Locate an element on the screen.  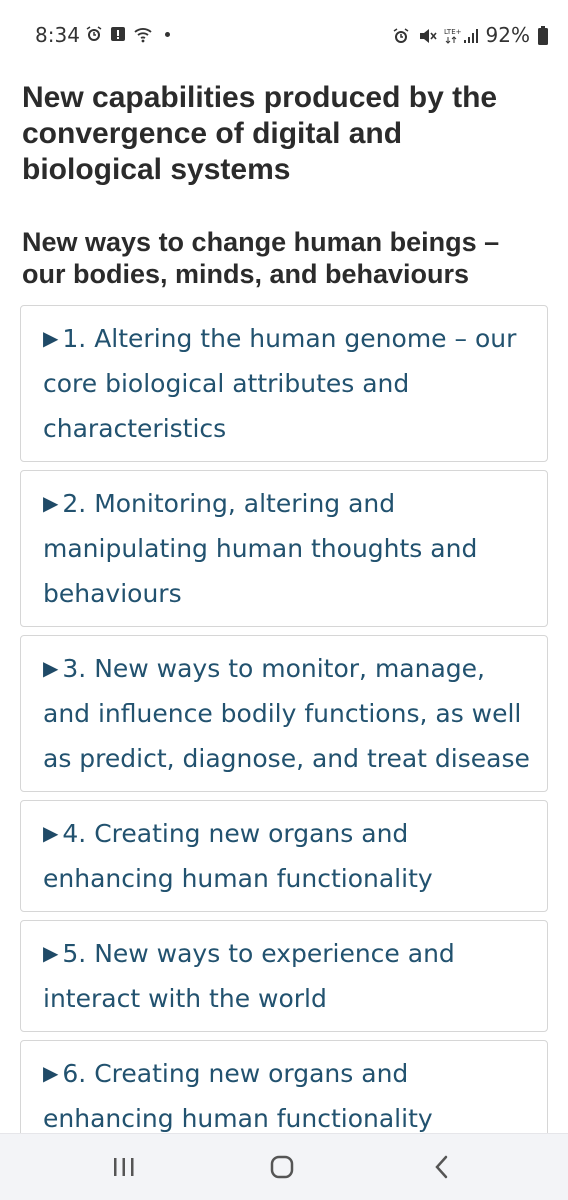
home-icon is located at coordinates (282, 1170).